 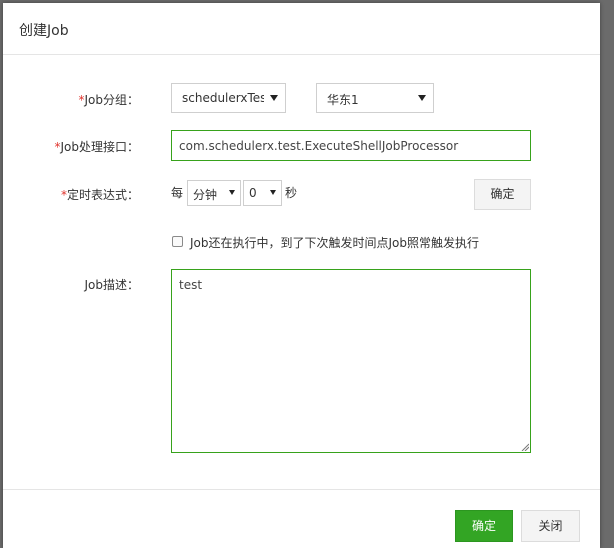 I want to click on overlap-checkbox-label: Job还在执行中，到了下次触发时间点Job照常触发执行, so click(x=334, y=242).